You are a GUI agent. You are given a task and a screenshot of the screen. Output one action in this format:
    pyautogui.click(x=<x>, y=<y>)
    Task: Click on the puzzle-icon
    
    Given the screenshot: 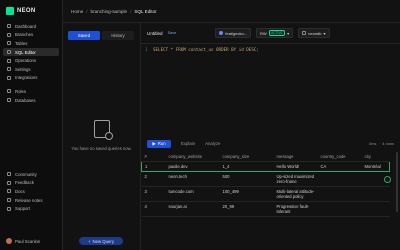 What is the action you would take?
    pyautogui.click(x=9, y=77)
    